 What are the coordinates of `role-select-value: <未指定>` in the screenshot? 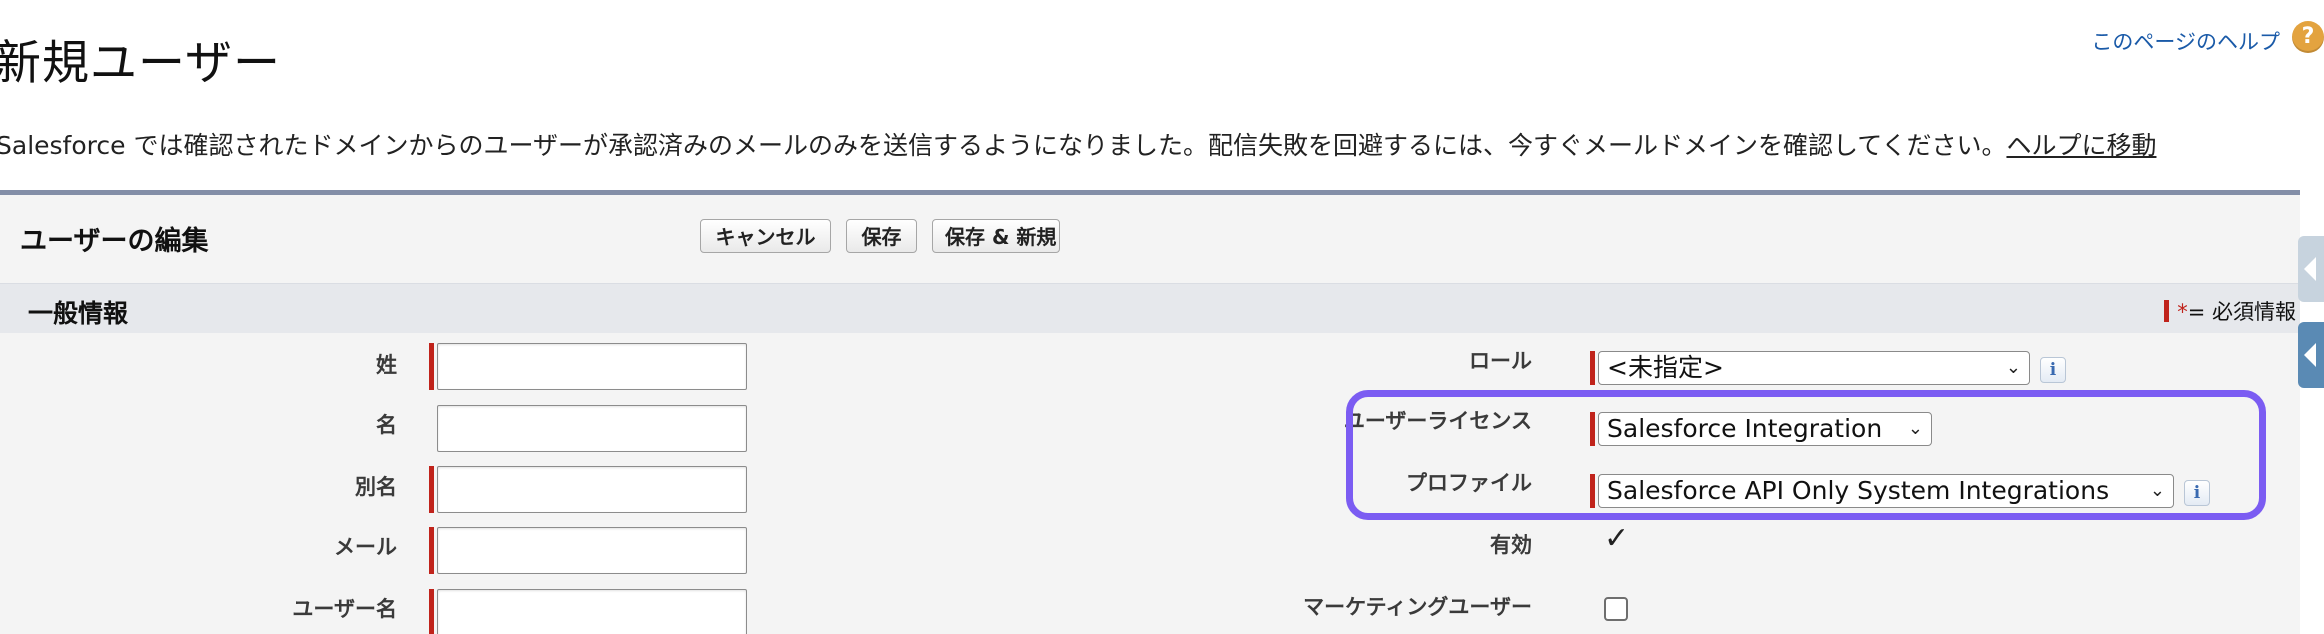 It's located at (1665, 367).